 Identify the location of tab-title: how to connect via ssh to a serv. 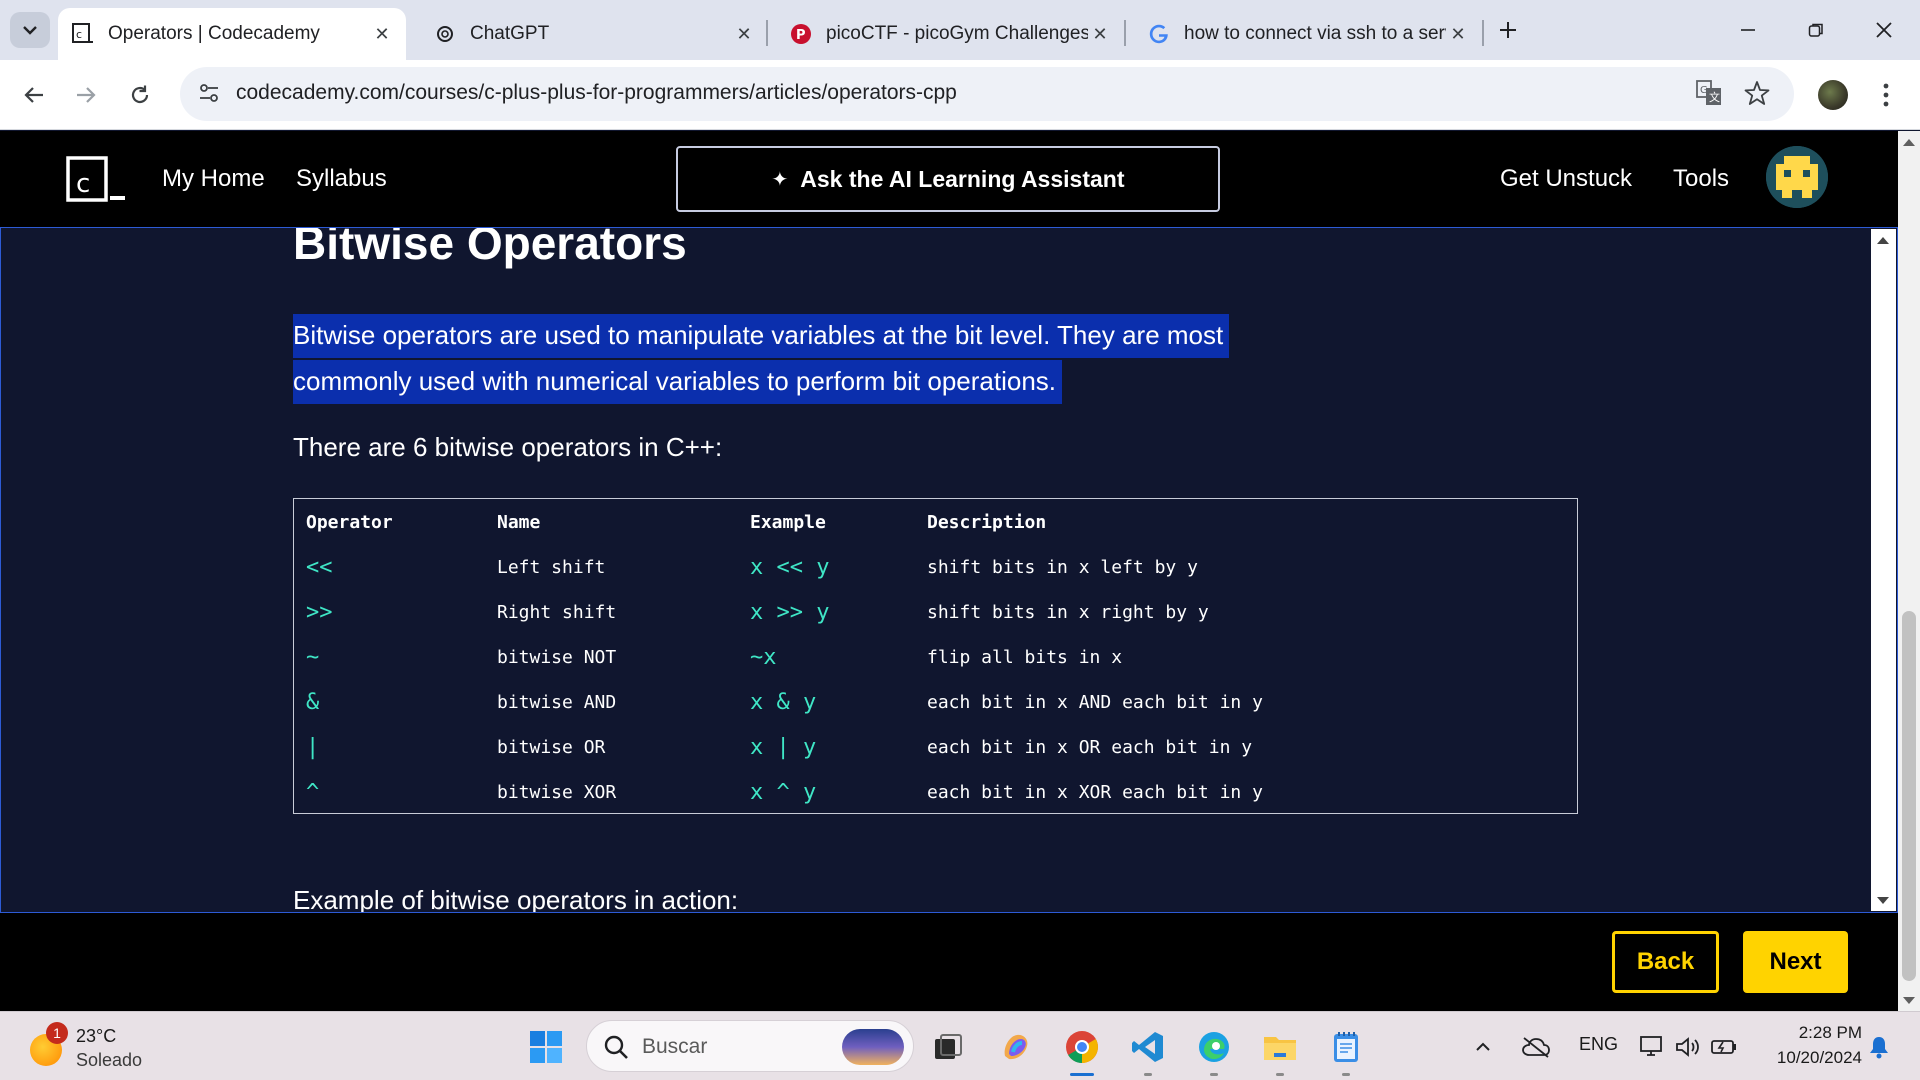
(1315, 33).